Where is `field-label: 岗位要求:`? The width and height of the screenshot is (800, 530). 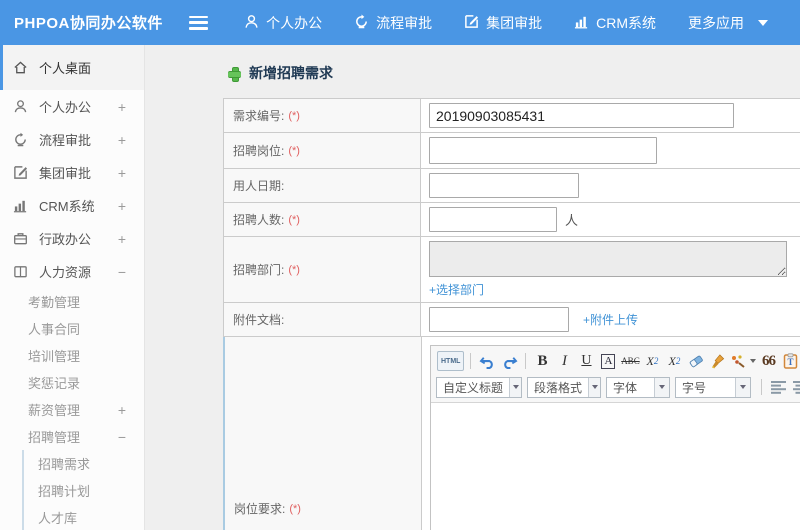 field-label: 岗位要求: is located at coordinates (260, 509).